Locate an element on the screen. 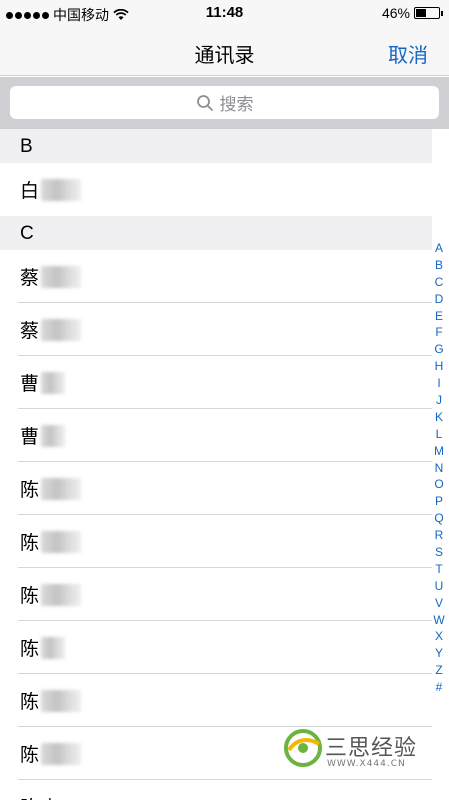 Image resolution: width=449 pixels, height=800 pixels. index-letter-n: N is located at coordinates (439, 468).